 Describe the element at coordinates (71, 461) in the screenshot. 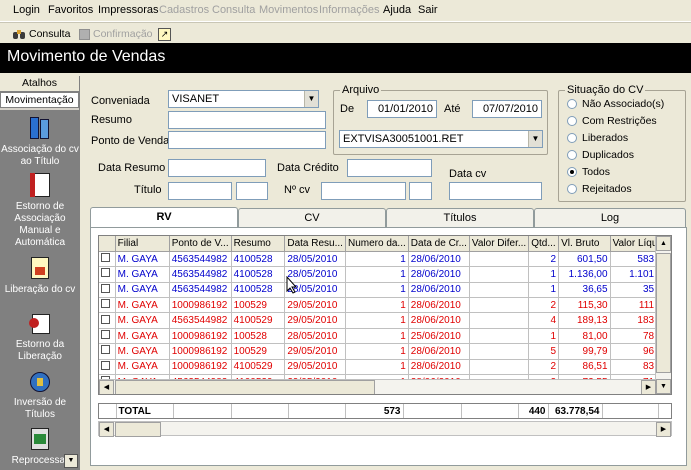

I see `sidebar-scroll-down: ▼` at that location.